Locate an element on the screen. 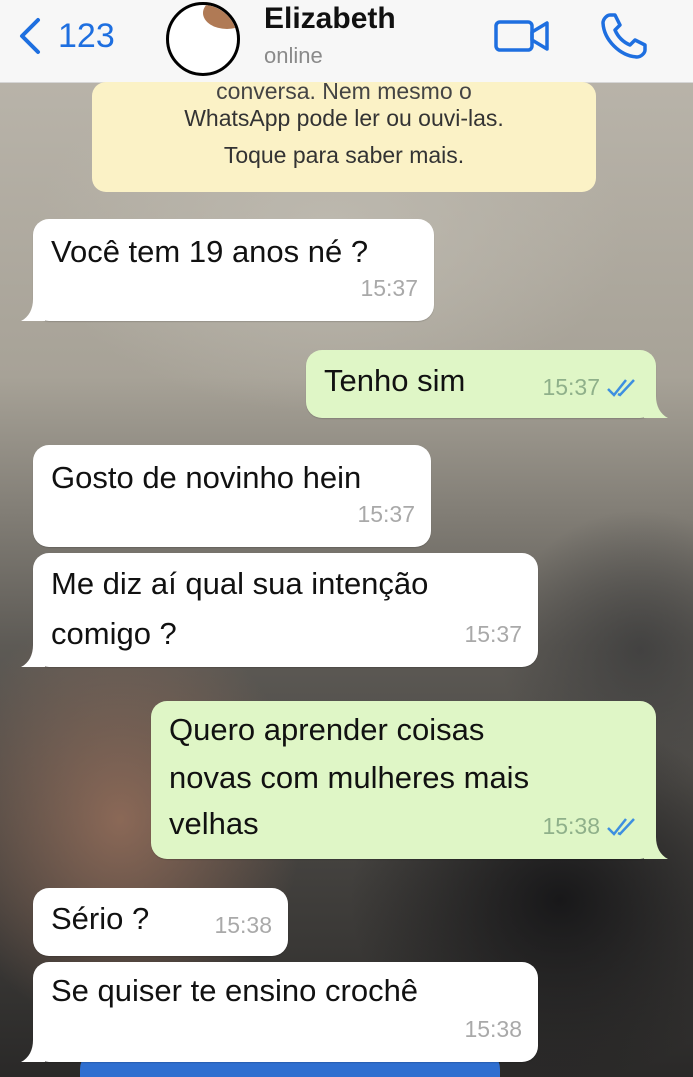 The width and height of the screenshot is (693, 1077). unread-count: 123 is located at coordinates (86, 35).